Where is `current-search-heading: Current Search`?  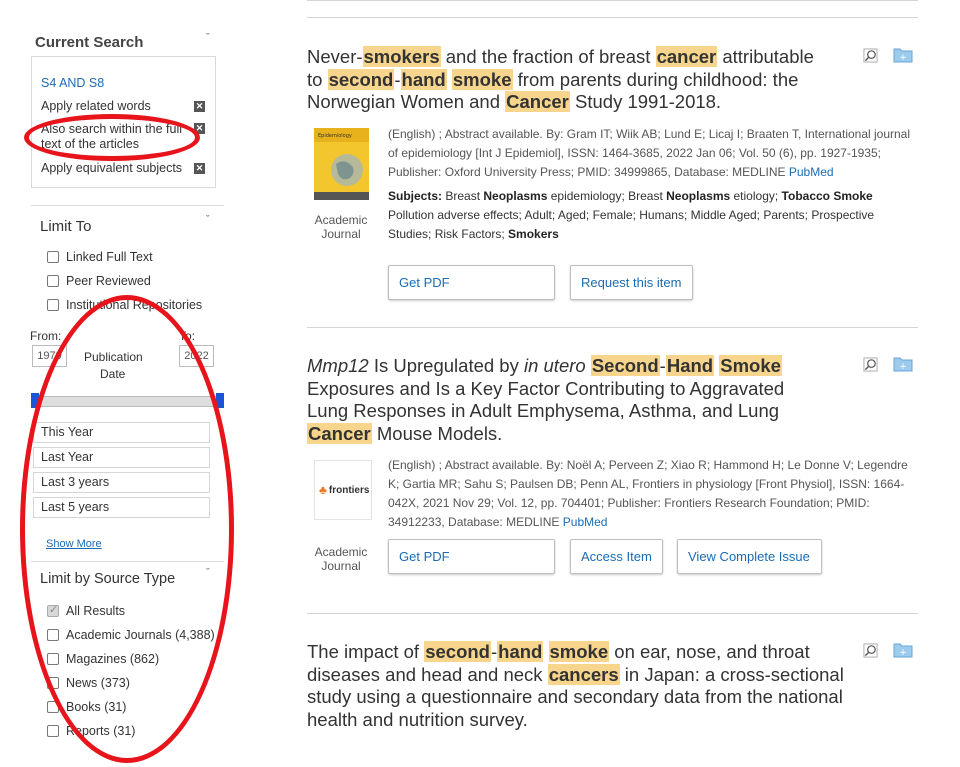 current-search-heading: Current Search is located at coordinates (89, 42).